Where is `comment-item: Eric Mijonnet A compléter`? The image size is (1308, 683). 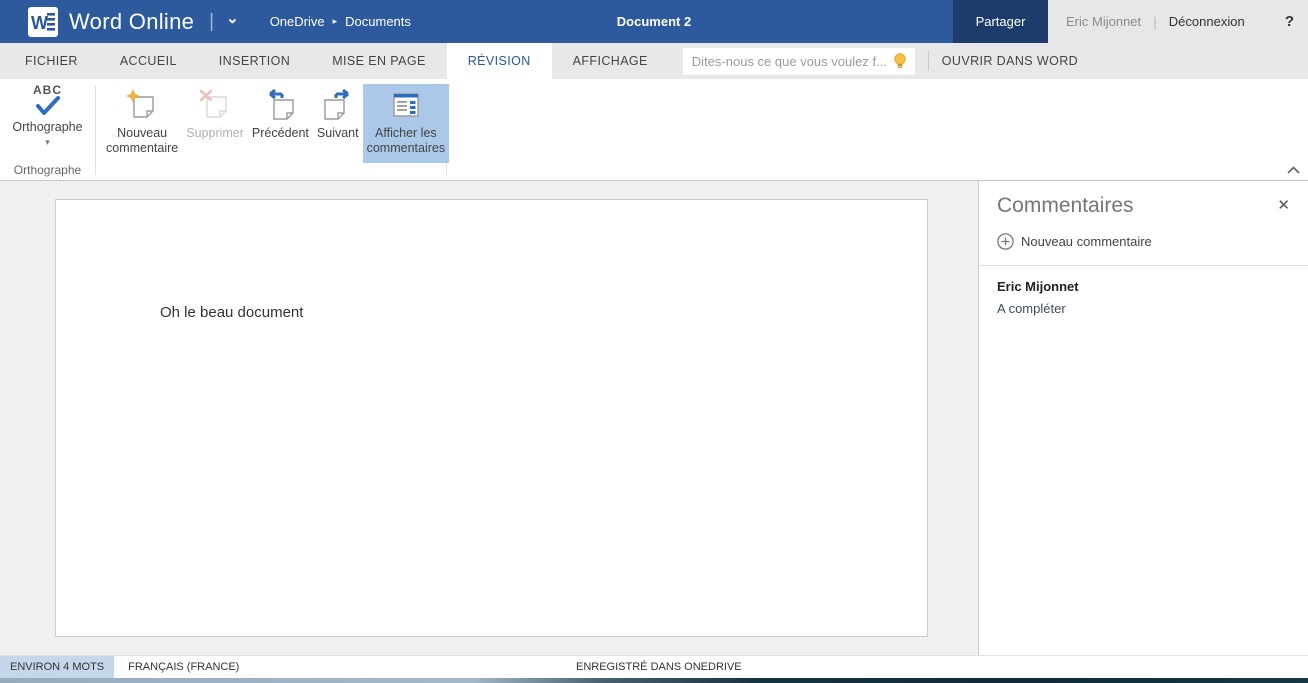
comment-item: Eric Mijonnet A compléter is located at coordinates (1143, 291).